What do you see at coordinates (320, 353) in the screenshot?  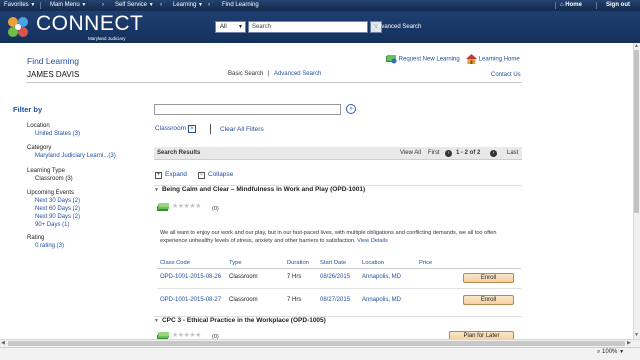 I see `browser-status-bar` at bounding box center [320, 353].